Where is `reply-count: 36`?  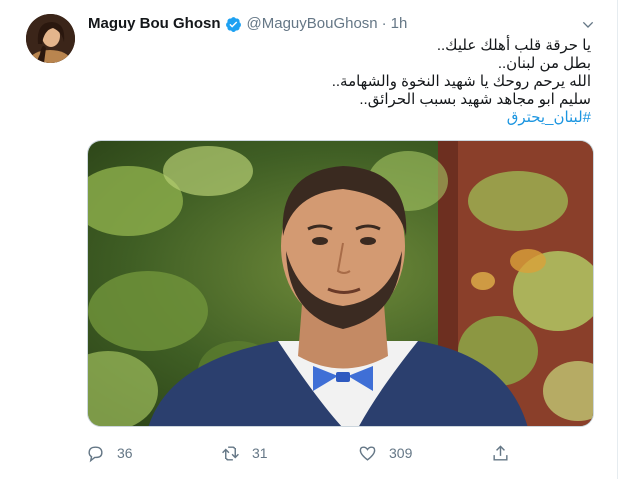
reply-count: 36 is located at coordinates (125, 453).